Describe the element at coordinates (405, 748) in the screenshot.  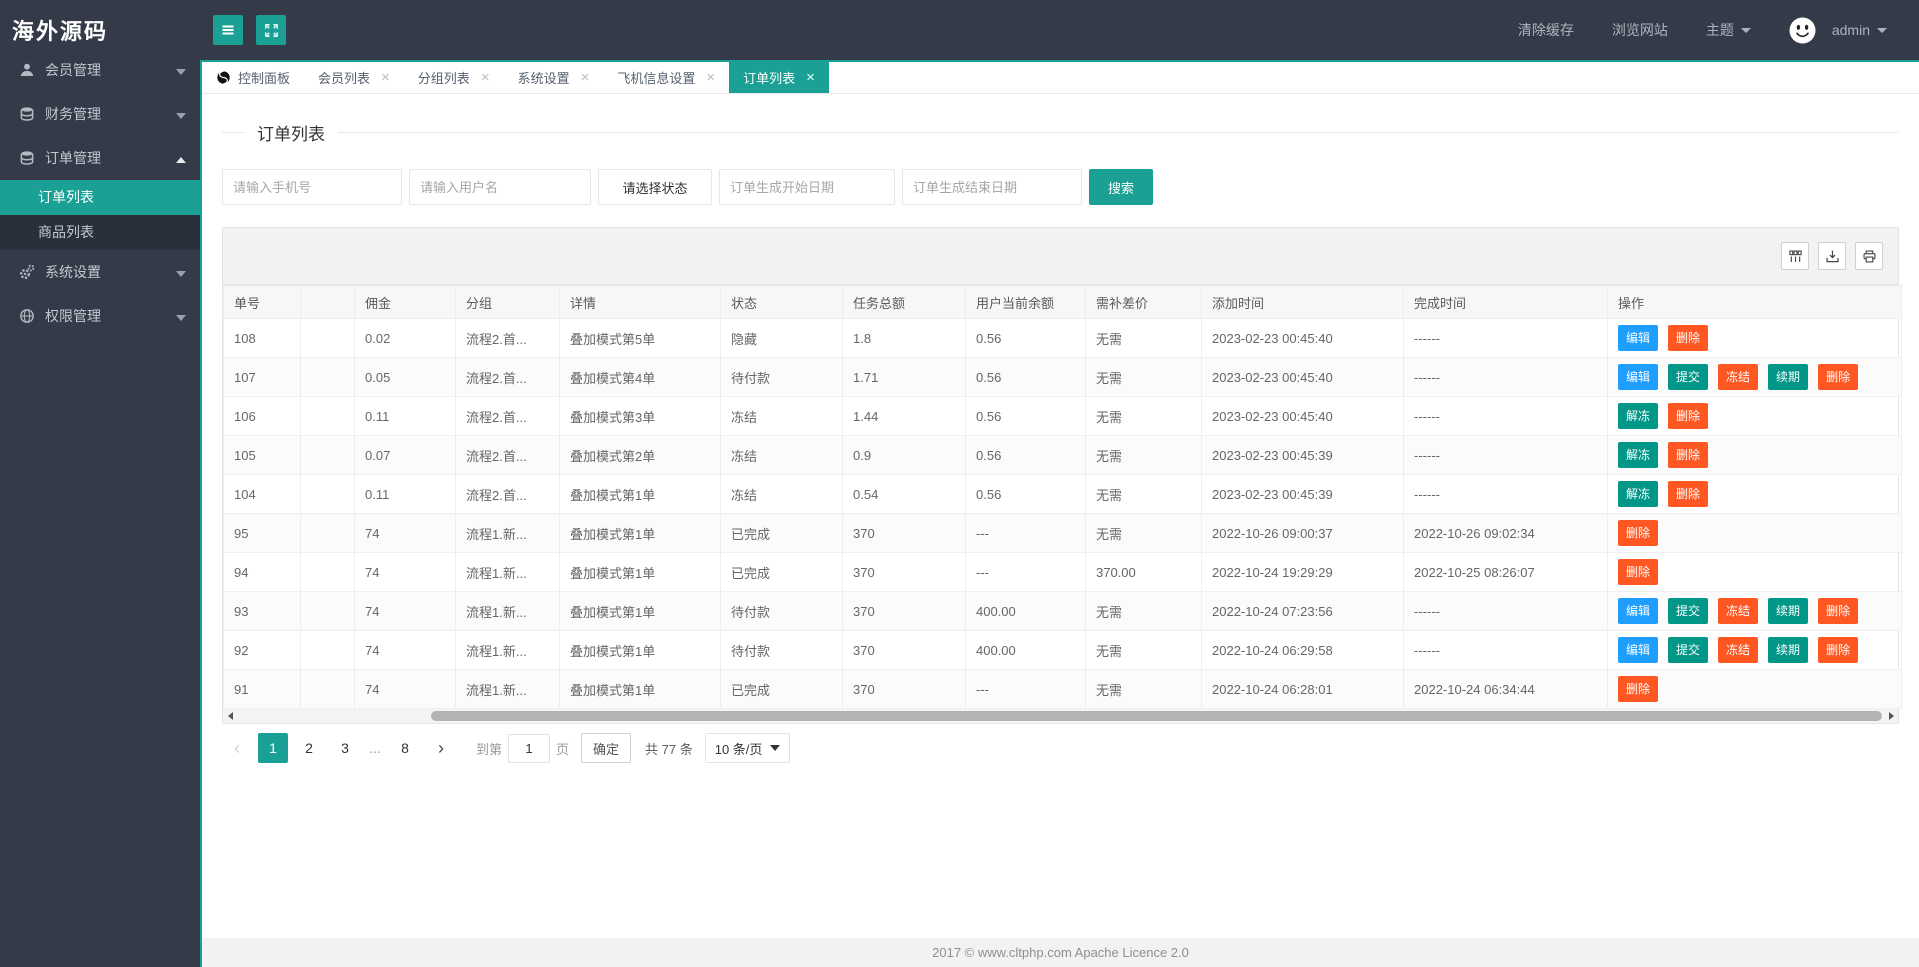
I see `page-number-button: 8` at that location.